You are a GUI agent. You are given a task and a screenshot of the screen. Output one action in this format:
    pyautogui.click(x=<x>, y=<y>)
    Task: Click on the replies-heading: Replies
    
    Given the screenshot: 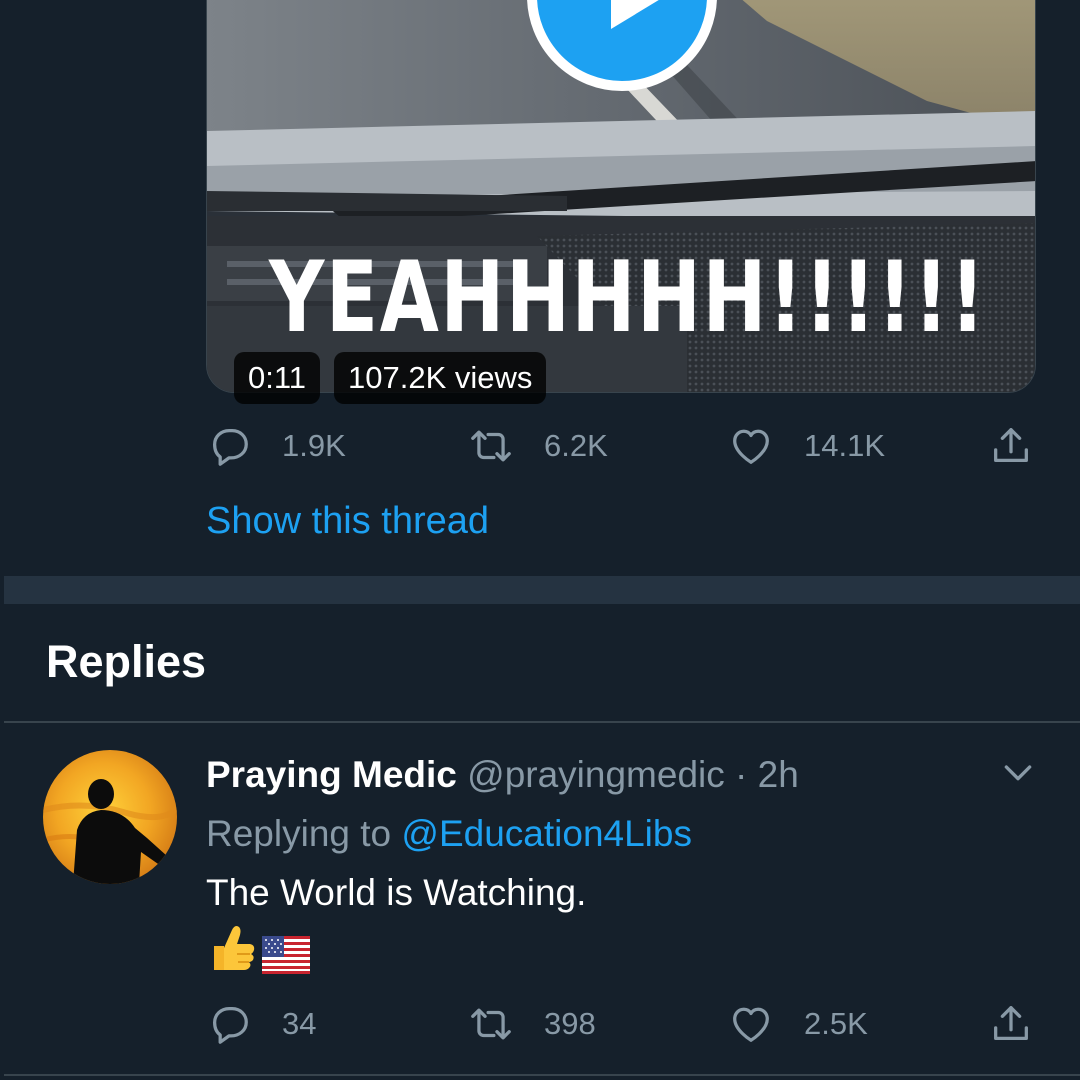 What is the action you would take?
    pyautogui.click(x=126, y=661)
    